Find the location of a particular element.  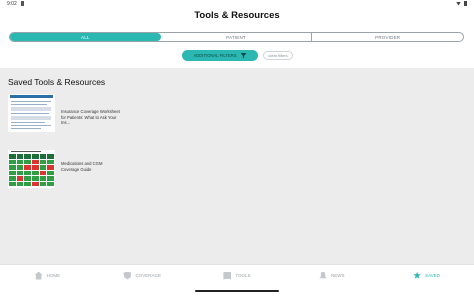

nav-home: HOME is located at coordinates (47, 275).